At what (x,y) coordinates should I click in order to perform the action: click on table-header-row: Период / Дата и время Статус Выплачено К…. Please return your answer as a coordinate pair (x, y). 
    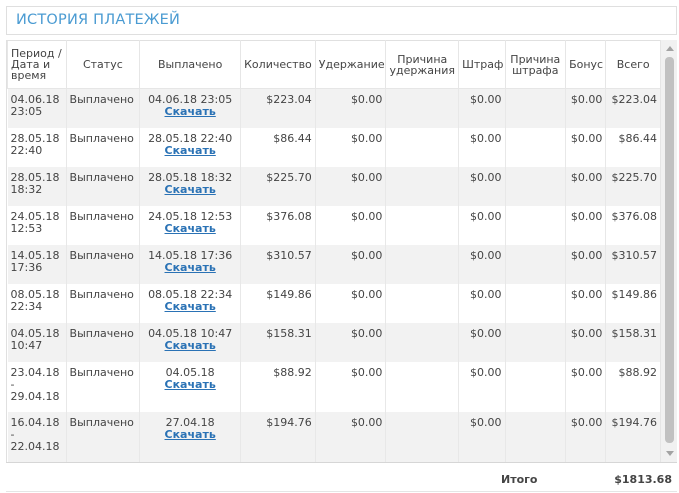
    Looking at the image, I should click on (333, 64).